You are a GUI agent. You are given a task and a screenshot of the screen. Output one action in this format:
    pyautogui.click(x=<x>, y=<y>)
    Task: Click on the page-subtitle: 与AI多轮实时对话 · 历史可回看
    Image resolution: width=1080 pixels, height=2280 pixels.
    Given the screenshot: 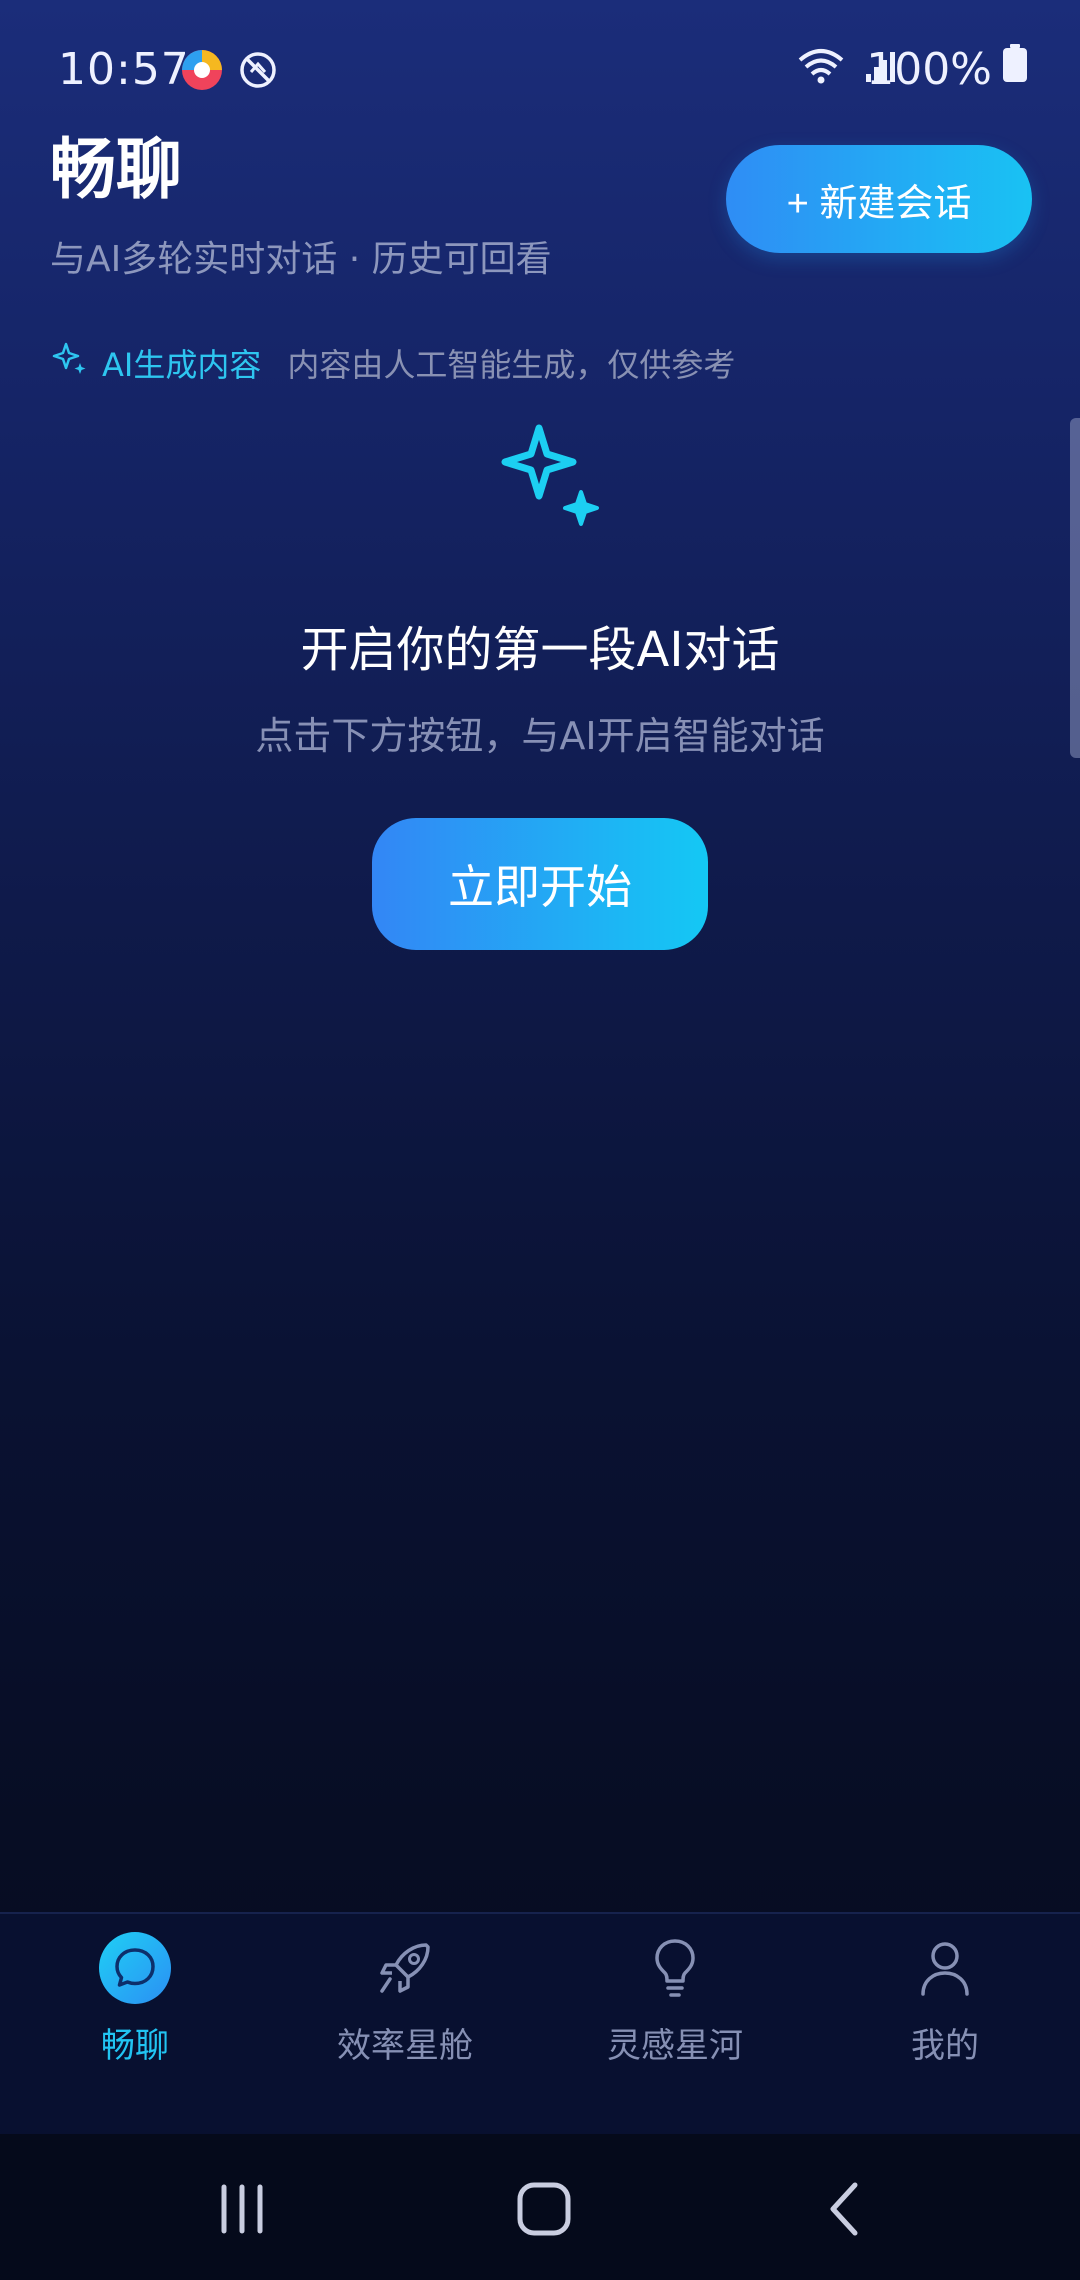 What is the action you would take?
    pyautogui.click(x=301, y=259)
    